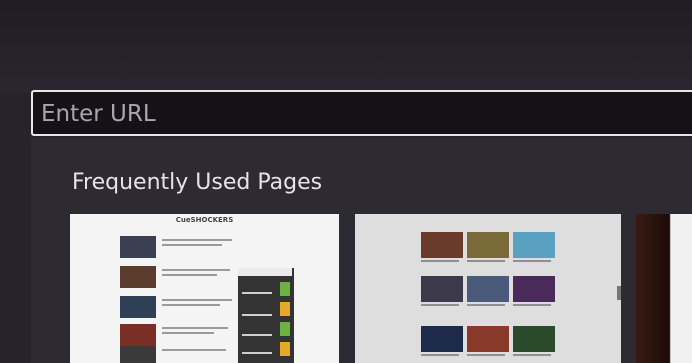  I want to click on url-input, so click(351, 114).